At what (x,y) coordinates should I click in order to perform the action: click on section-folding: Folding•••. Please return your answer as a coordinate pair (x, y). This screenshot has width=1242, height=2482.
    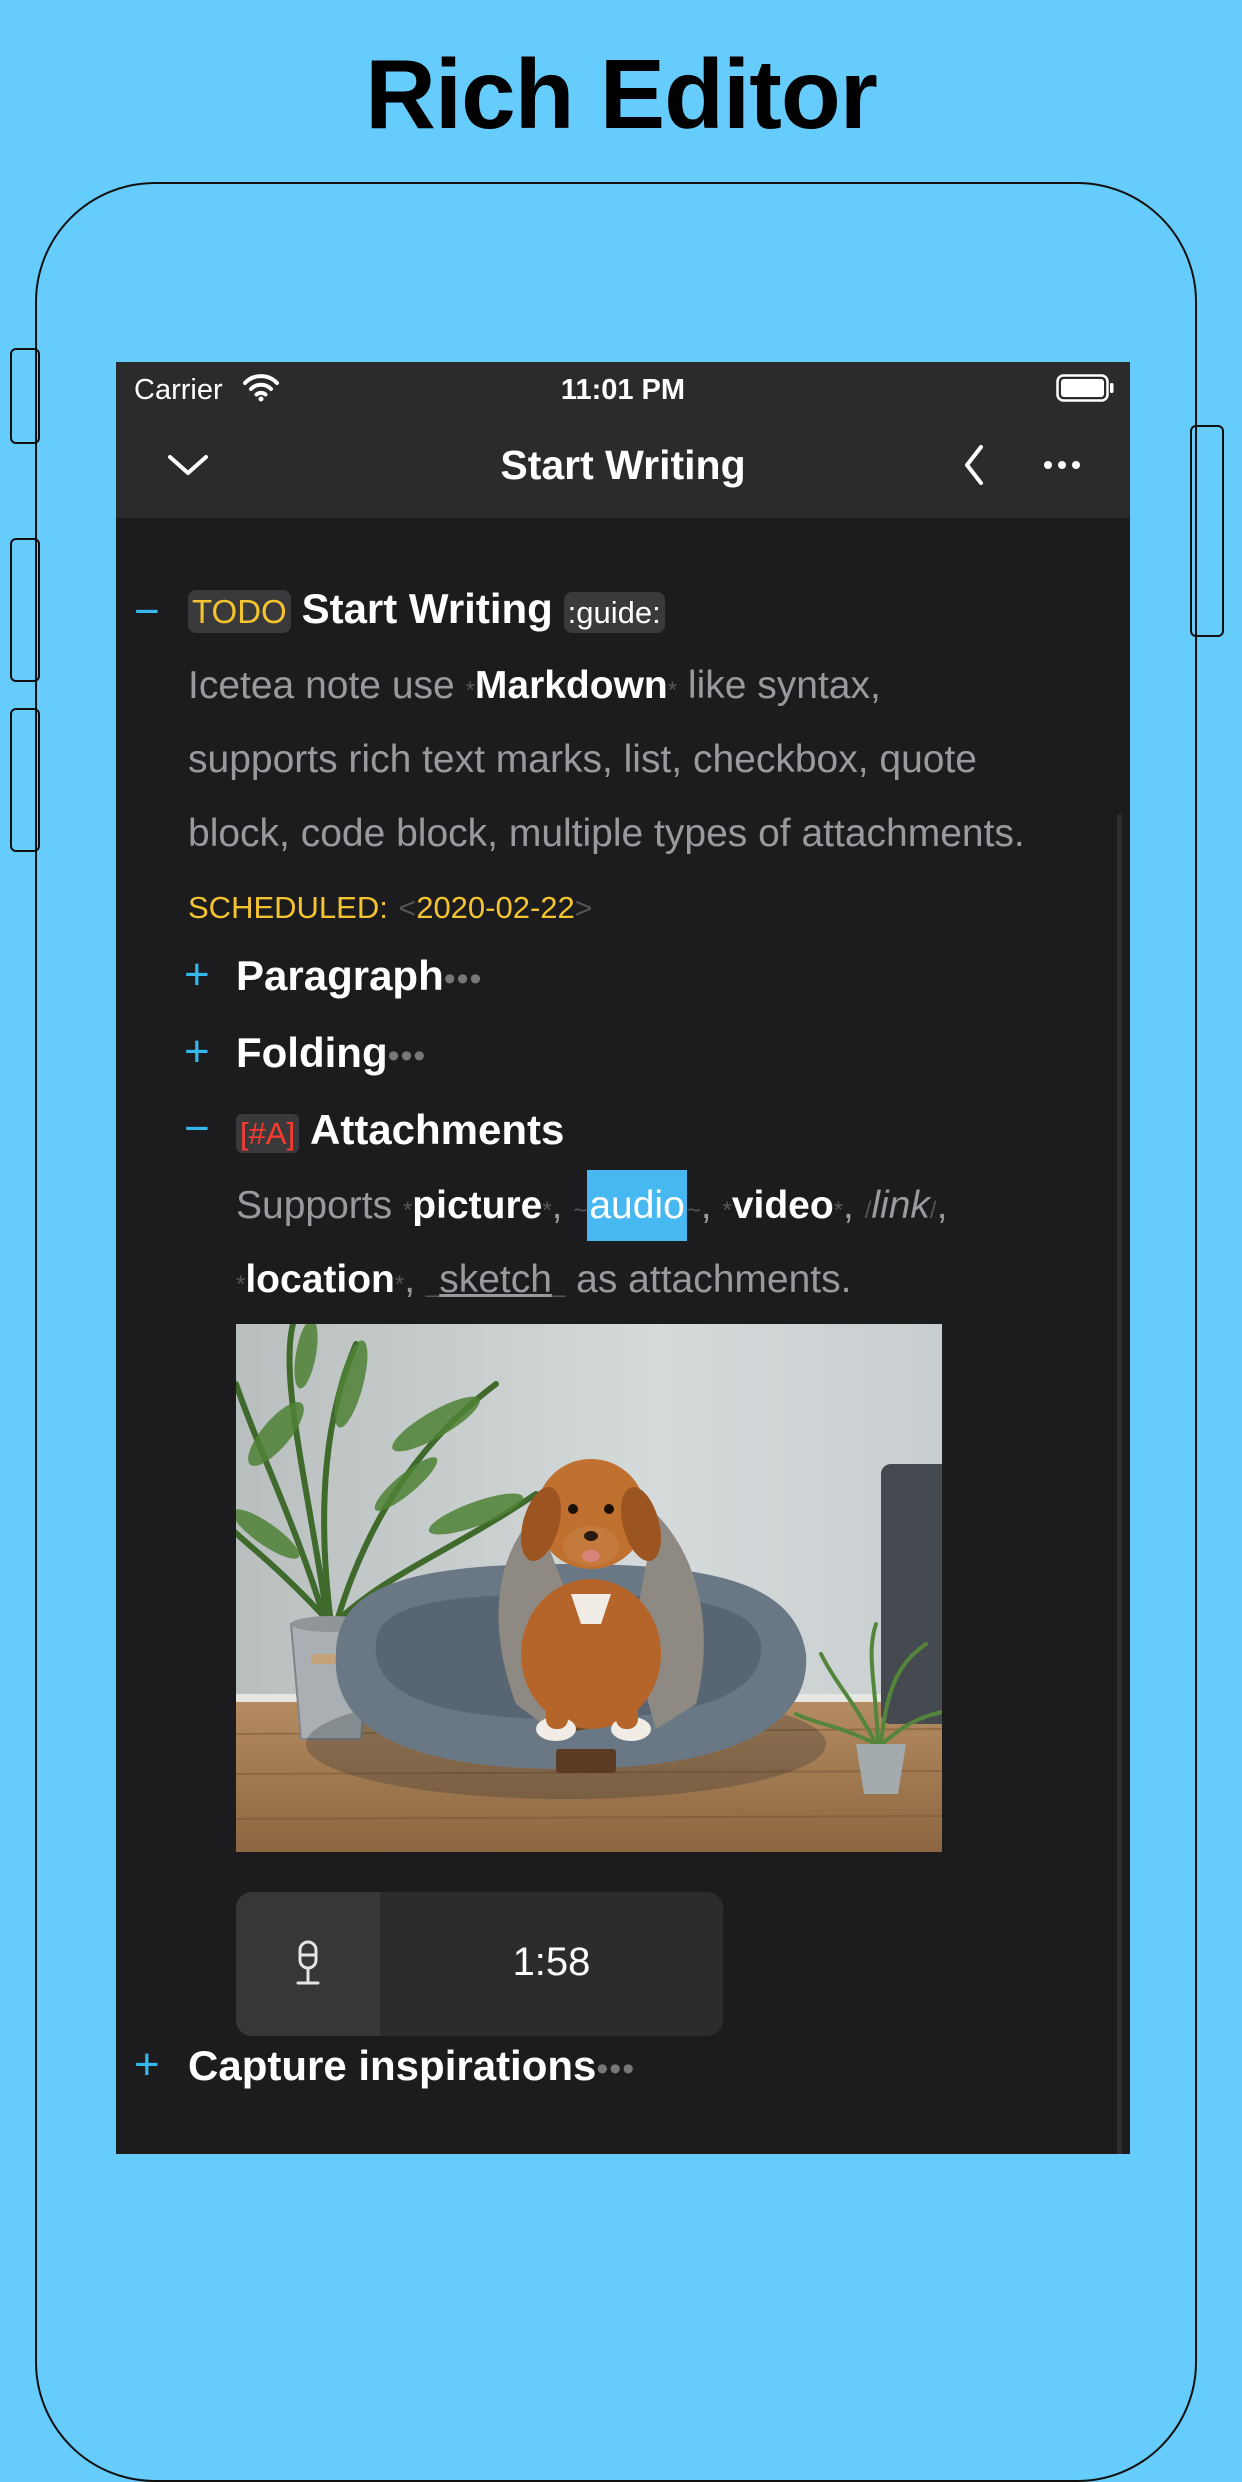
    Looking at the image, I should click on (331, 1053).